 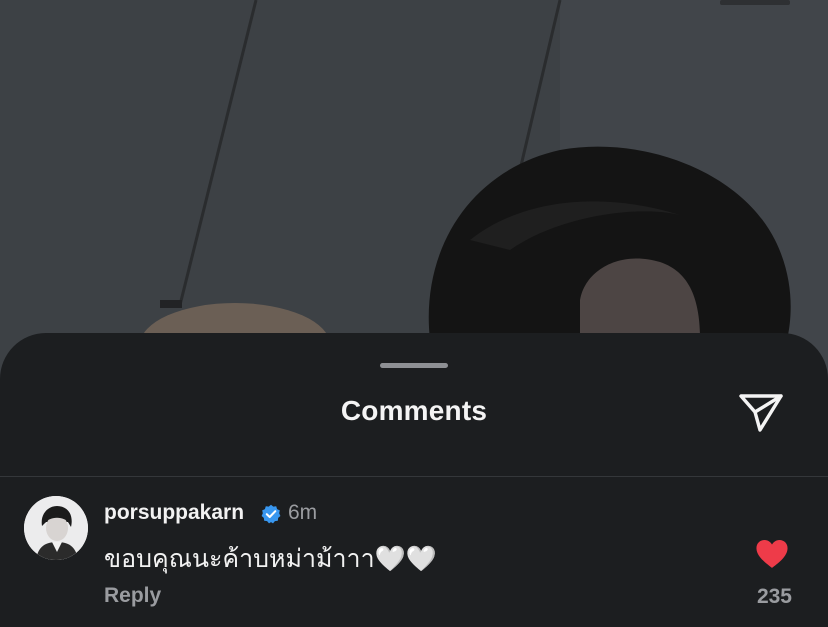 What do you see at coordinates (174, 513) in the screenshot?
I see `comment-username: porsuppakarn` at bounding box center [174, 513].